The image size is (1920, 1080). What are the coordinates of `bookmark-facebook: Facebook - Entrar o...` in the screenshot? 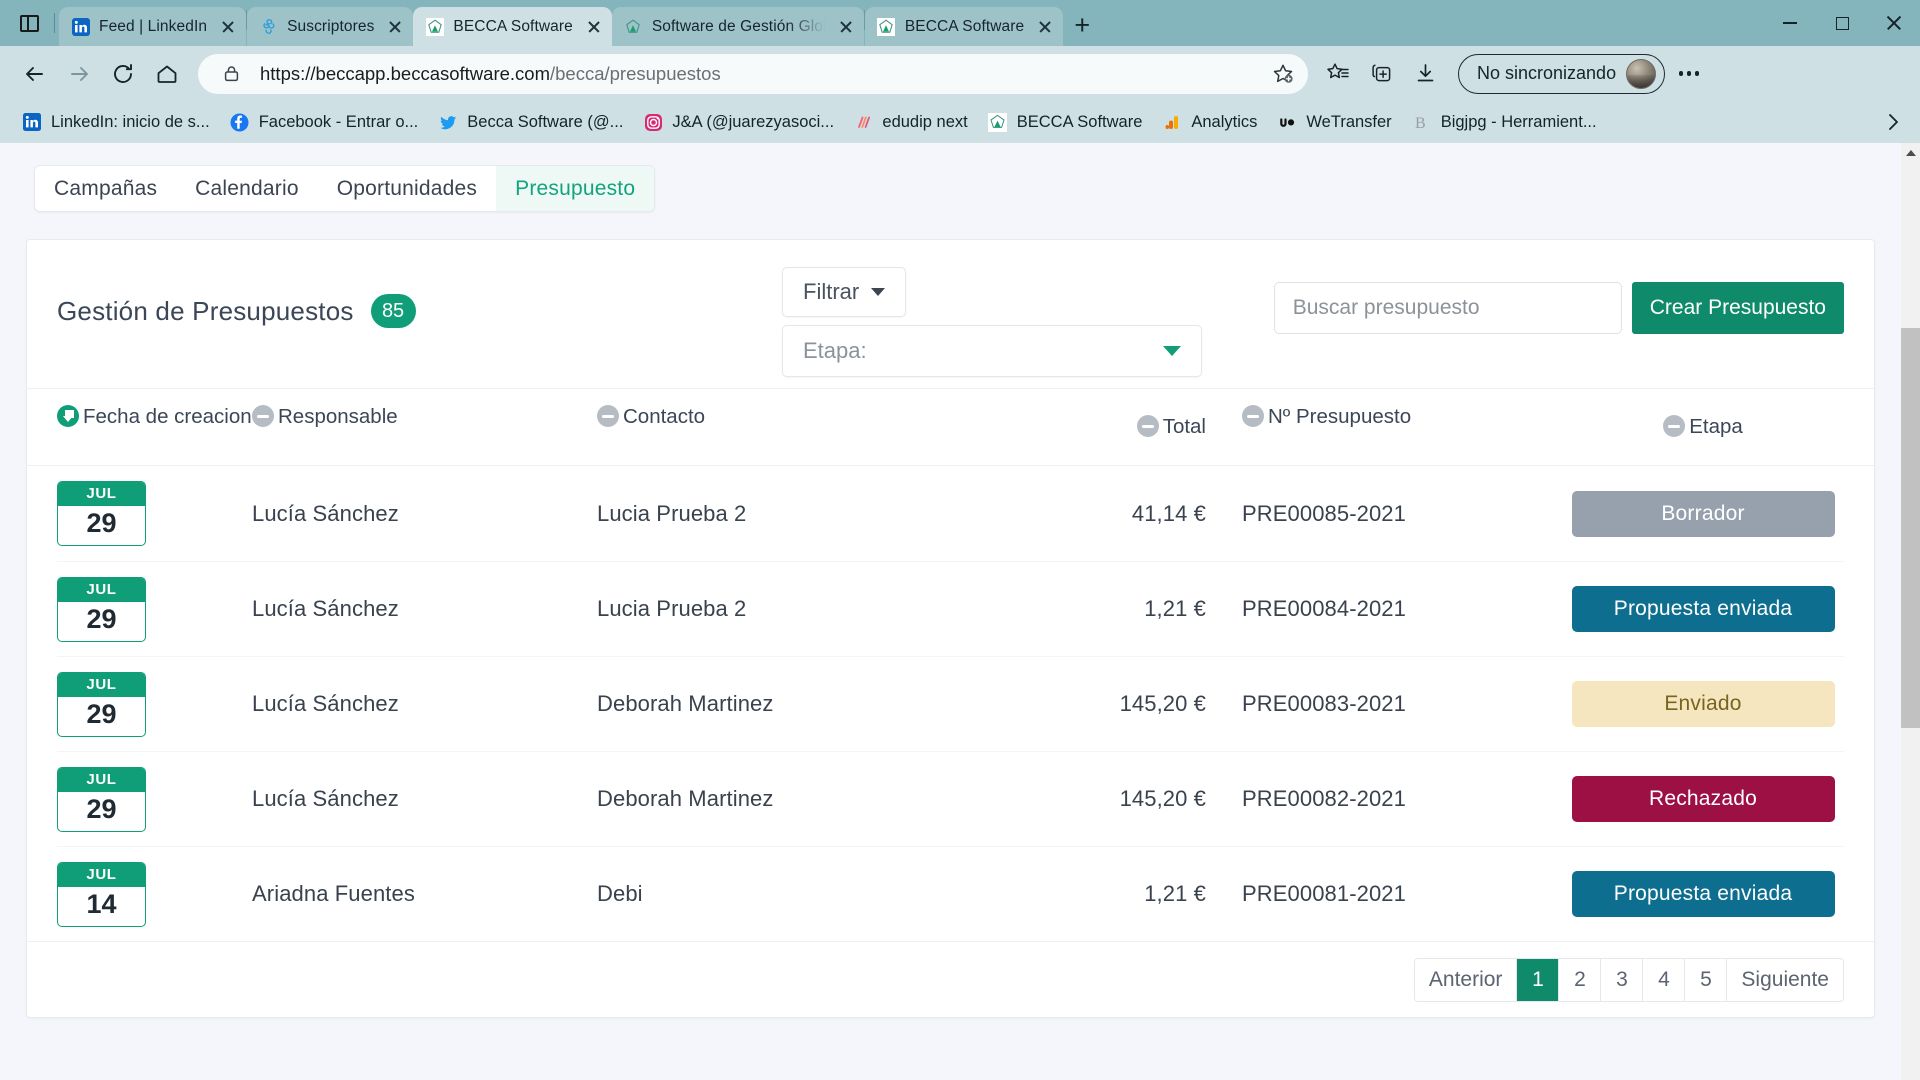 It's located at (324, 122).